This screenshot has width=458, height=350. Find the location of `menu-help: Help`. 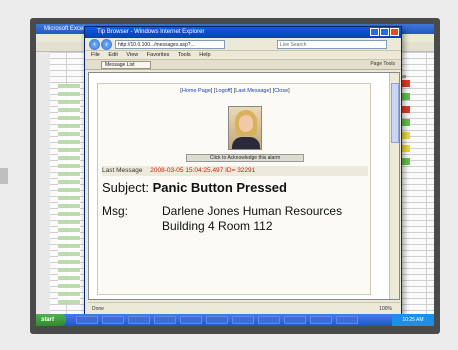

menu-help: Help is located at coordinates (204, 55).